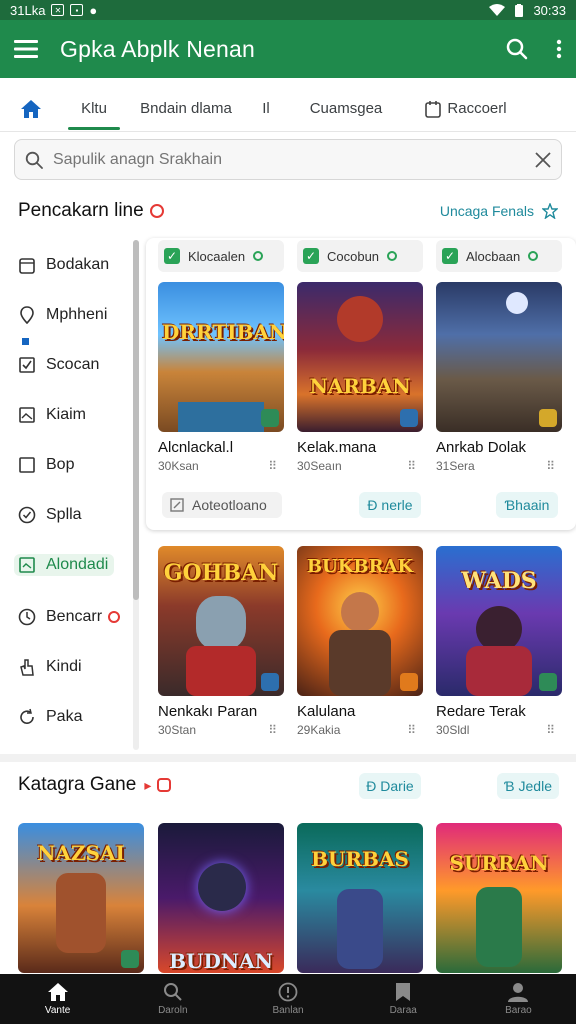  I want to click on image-icon, so click(27, 415).